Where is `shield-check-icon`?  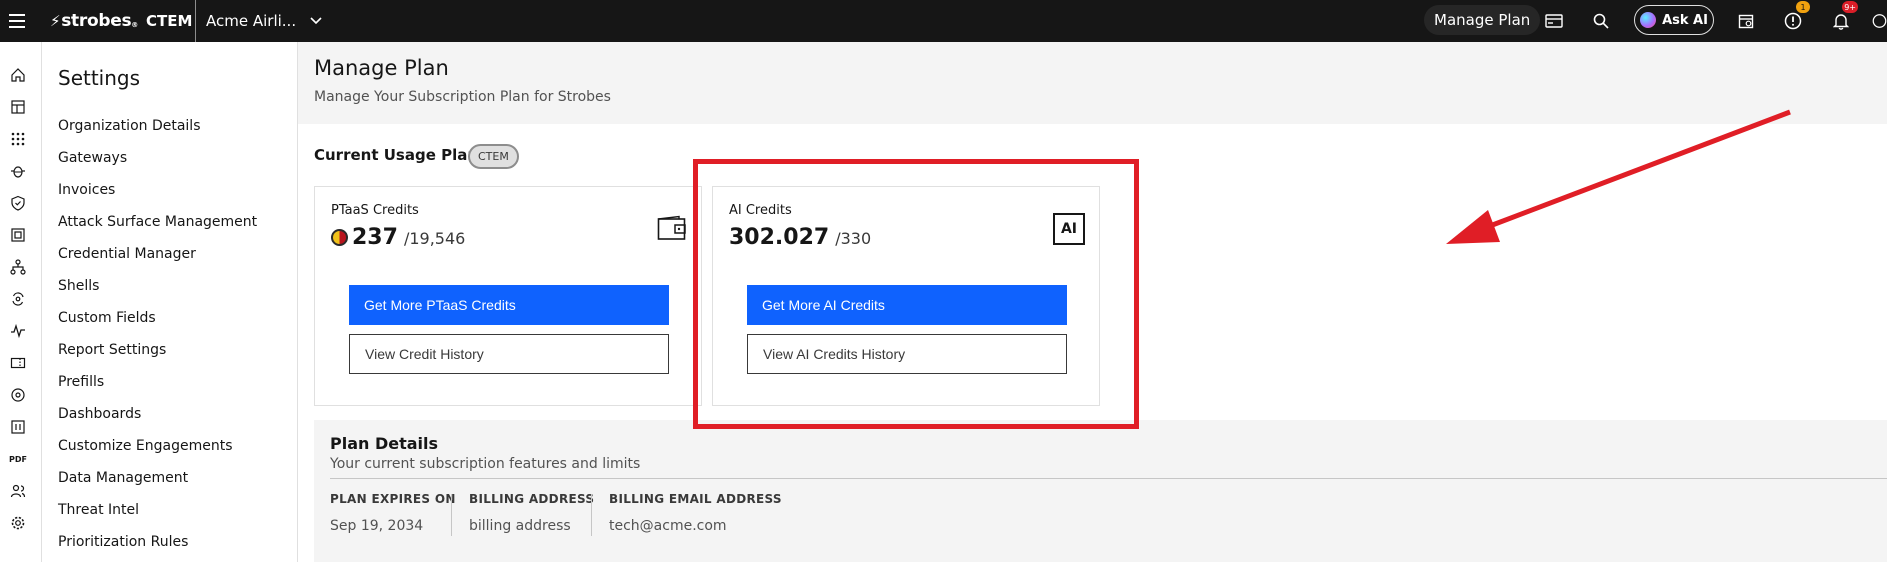
shield-check-icon is located at coordinates (18, 203).